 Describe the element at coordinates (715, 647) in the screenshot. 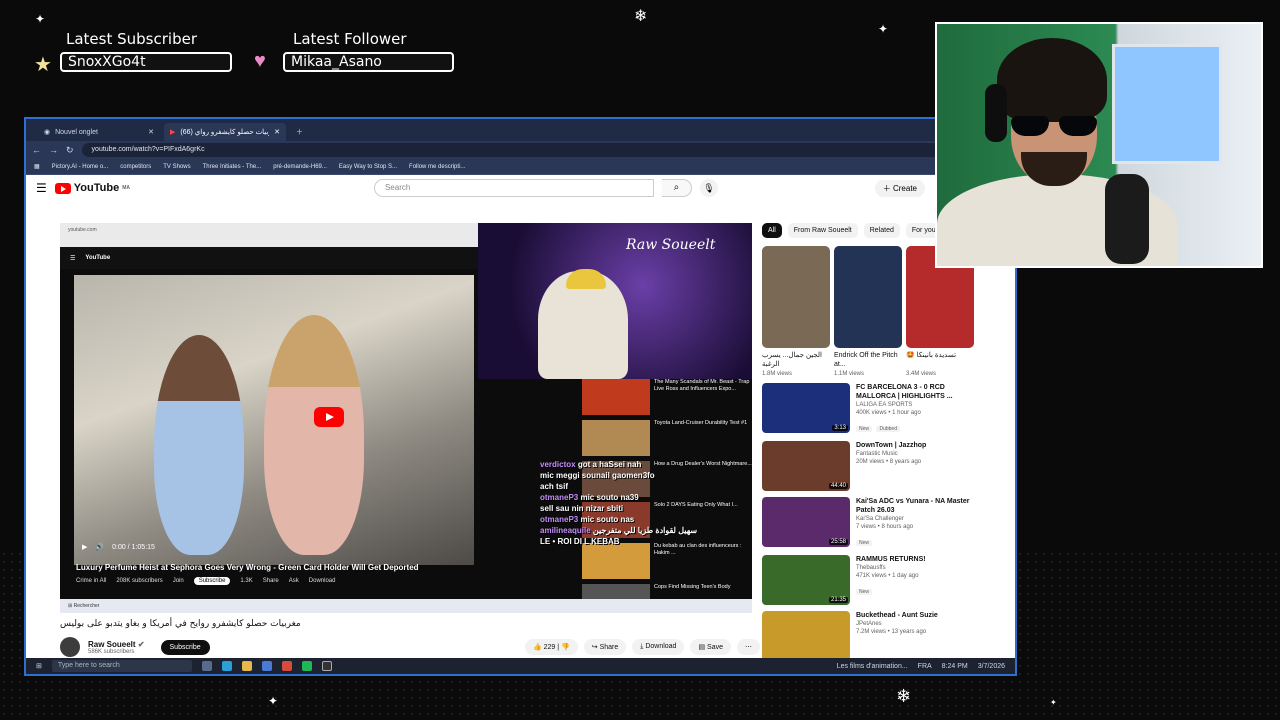

I see `save-label: Save` at that location.